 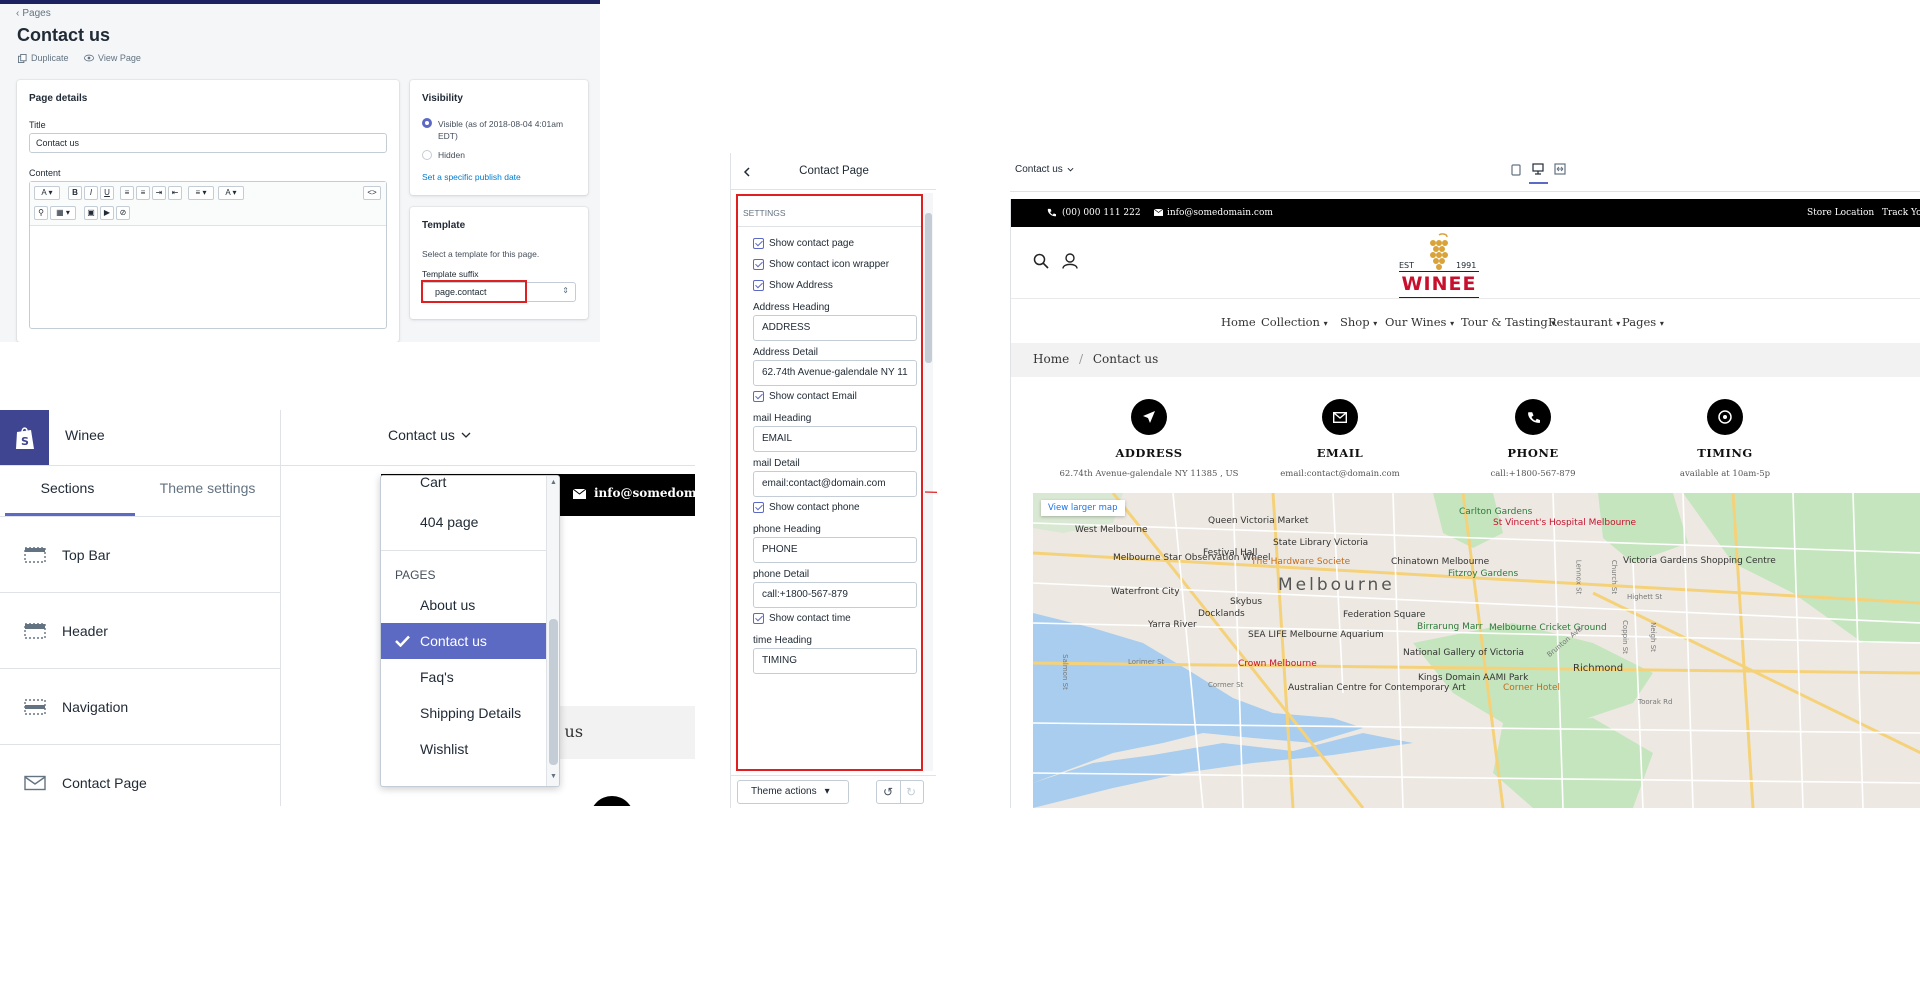 What do you see at coordinates (1419, 322) in the screenshot?
I see `nav-our-wines: Our Wines ▾` at bounding box center [1419, 322].